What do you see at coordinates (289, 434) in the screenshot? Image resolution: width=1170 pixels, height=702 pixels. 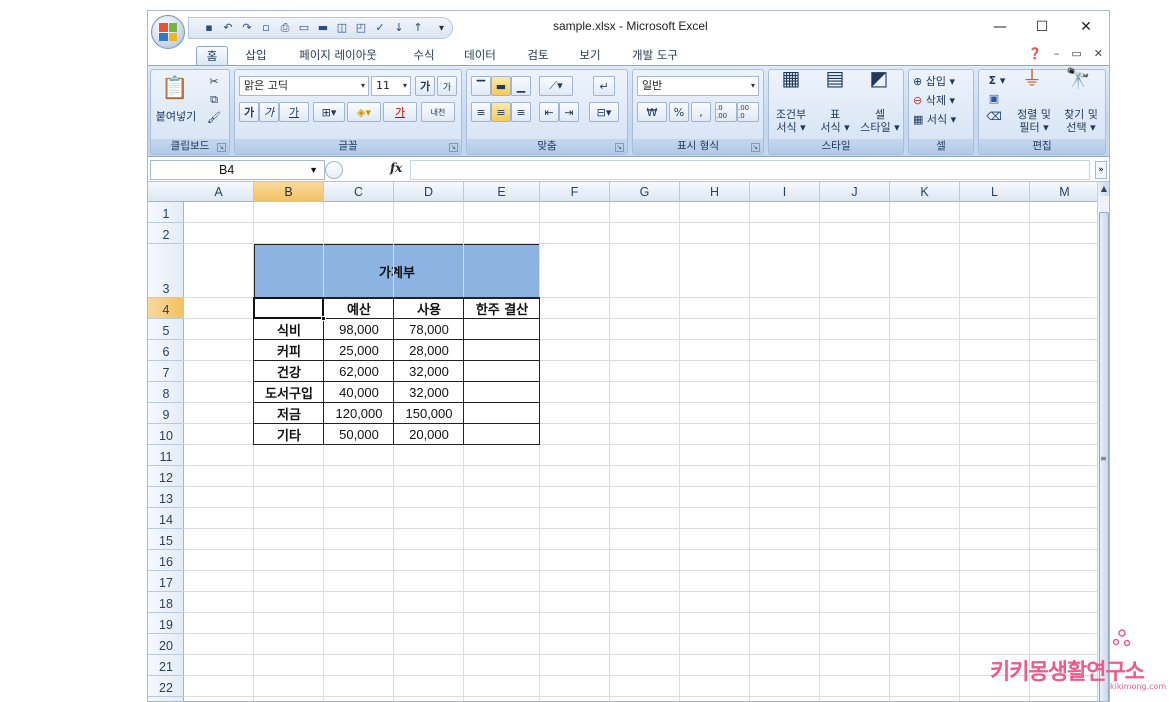 I see `item-cell: 기타` at bounding box center [289, 434].